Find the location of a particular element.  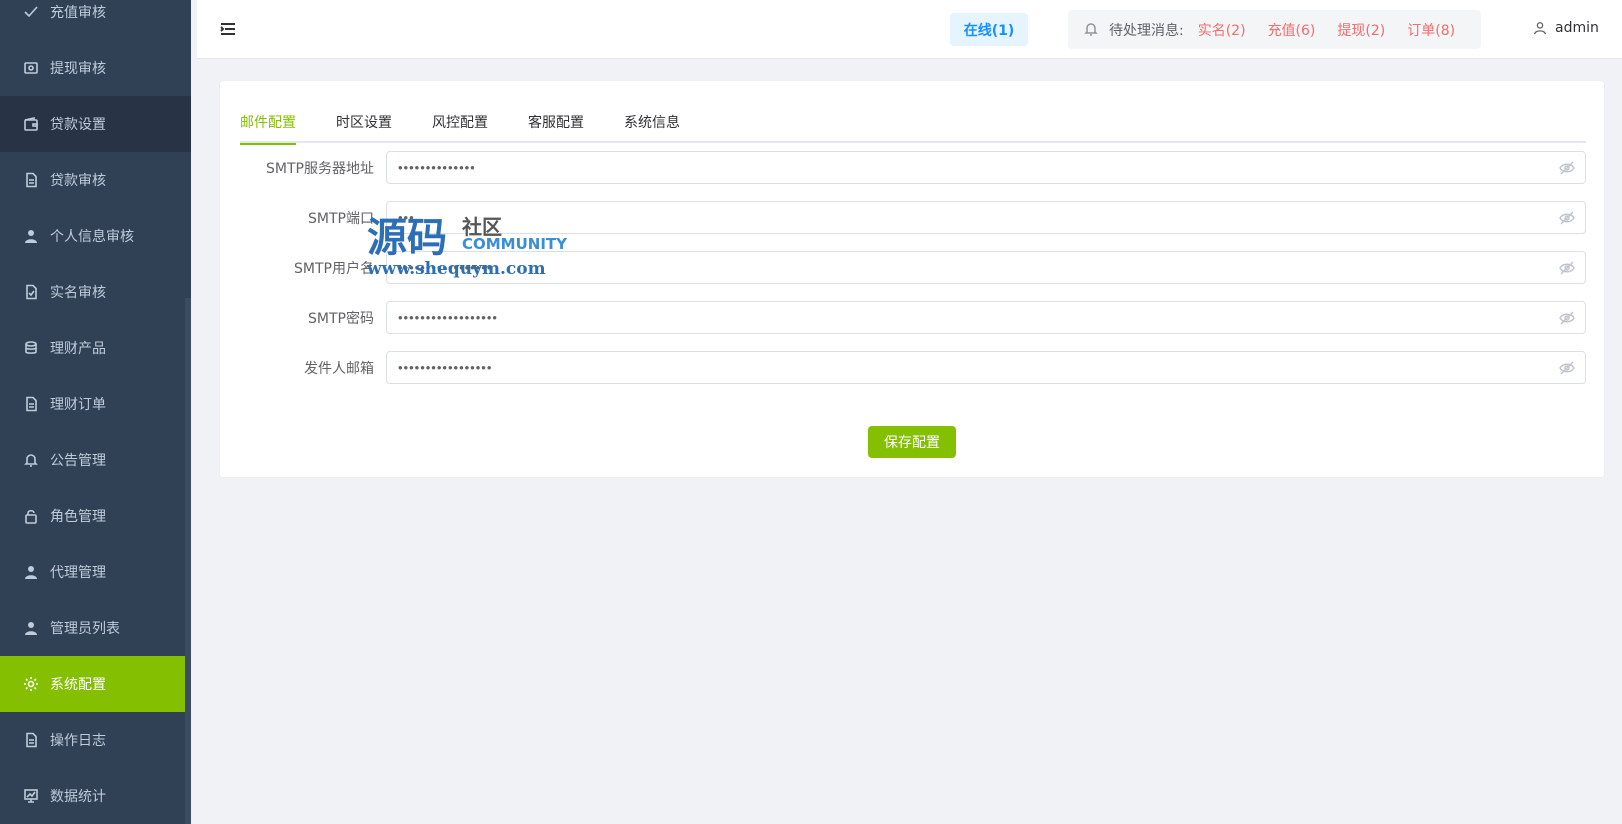

sidebar-item-label: 系统配置 is located at coordinates (78, 685).